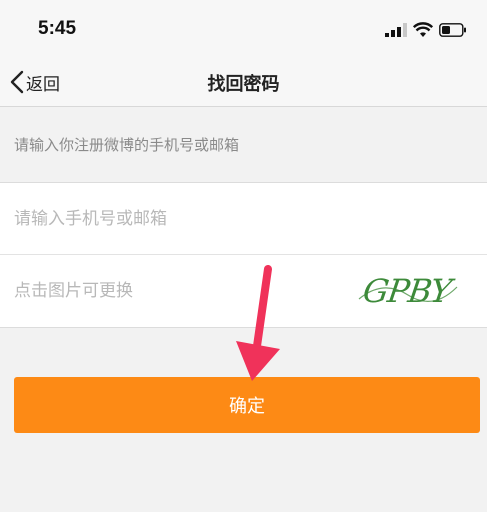 The image size is (487, 512). I want to click on signal-icon, so click(396, 30).